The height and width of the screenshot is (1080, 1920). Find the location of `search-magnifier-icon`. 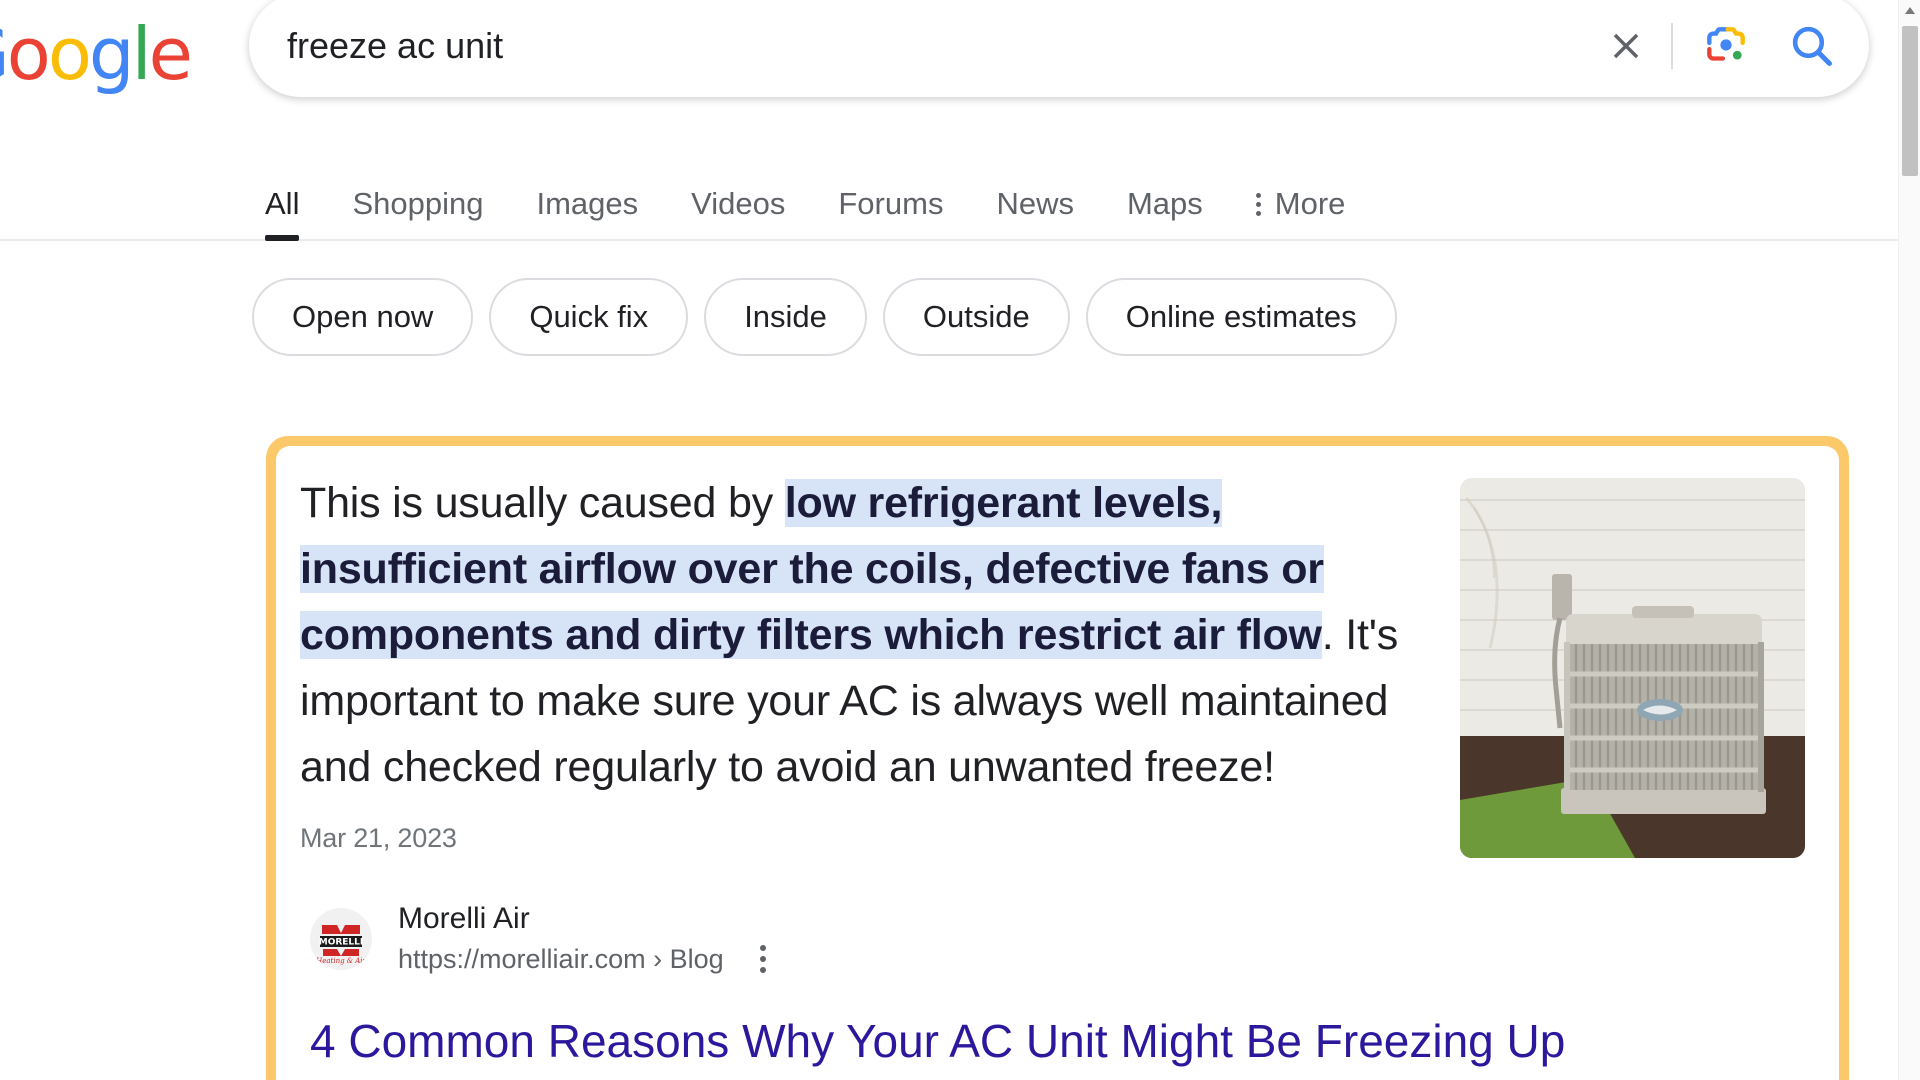

search-magnifier-icon is located at coordinates (1812, 46).